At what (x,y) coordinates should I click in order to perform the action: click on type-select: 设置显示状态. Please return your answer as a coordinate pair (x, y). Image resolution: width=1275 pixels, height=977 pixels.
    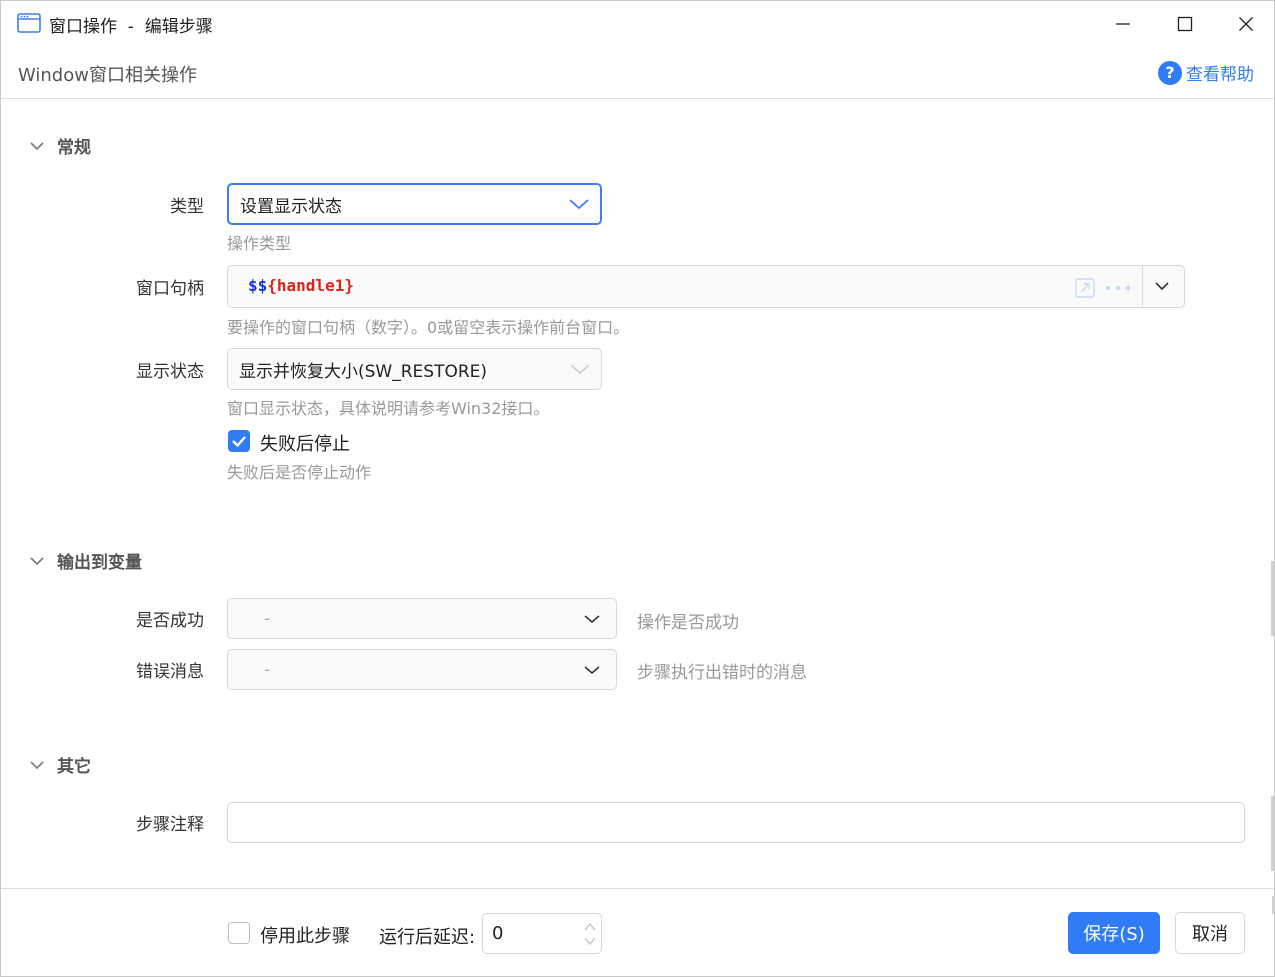
    Looking at the image, I should click on (414, 204).